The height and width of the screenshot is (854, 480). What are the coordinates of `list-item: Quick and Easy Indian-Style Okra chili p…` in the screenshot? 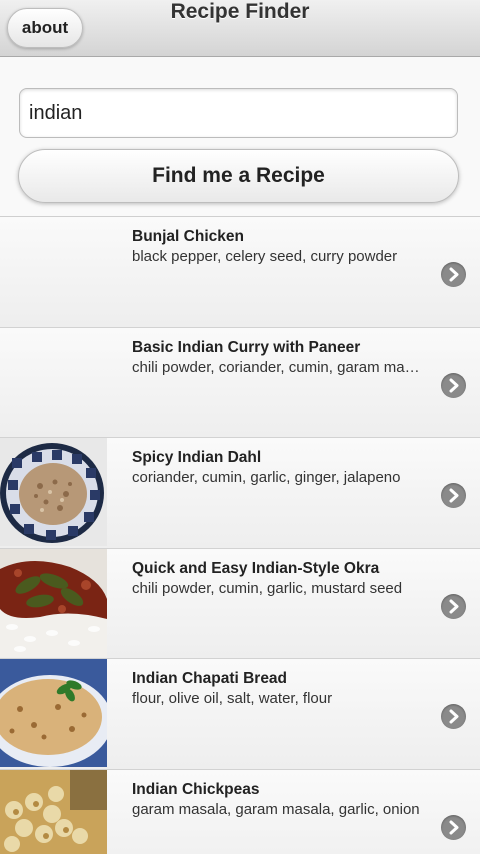 It's located at (240, 603).